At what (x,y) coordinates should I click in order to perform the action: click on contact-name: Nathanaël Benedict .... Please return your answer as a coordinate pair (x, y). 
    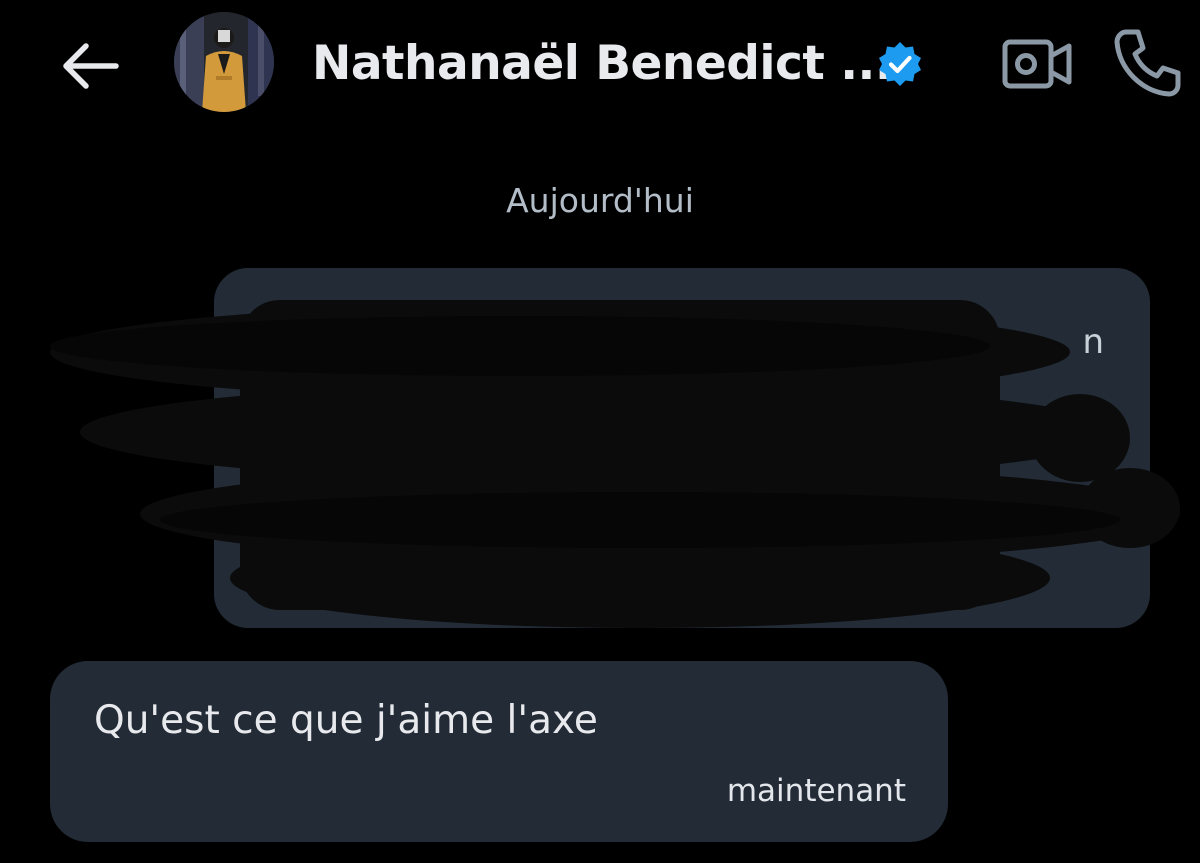
    Looking at the image, I should click on (602, 64).